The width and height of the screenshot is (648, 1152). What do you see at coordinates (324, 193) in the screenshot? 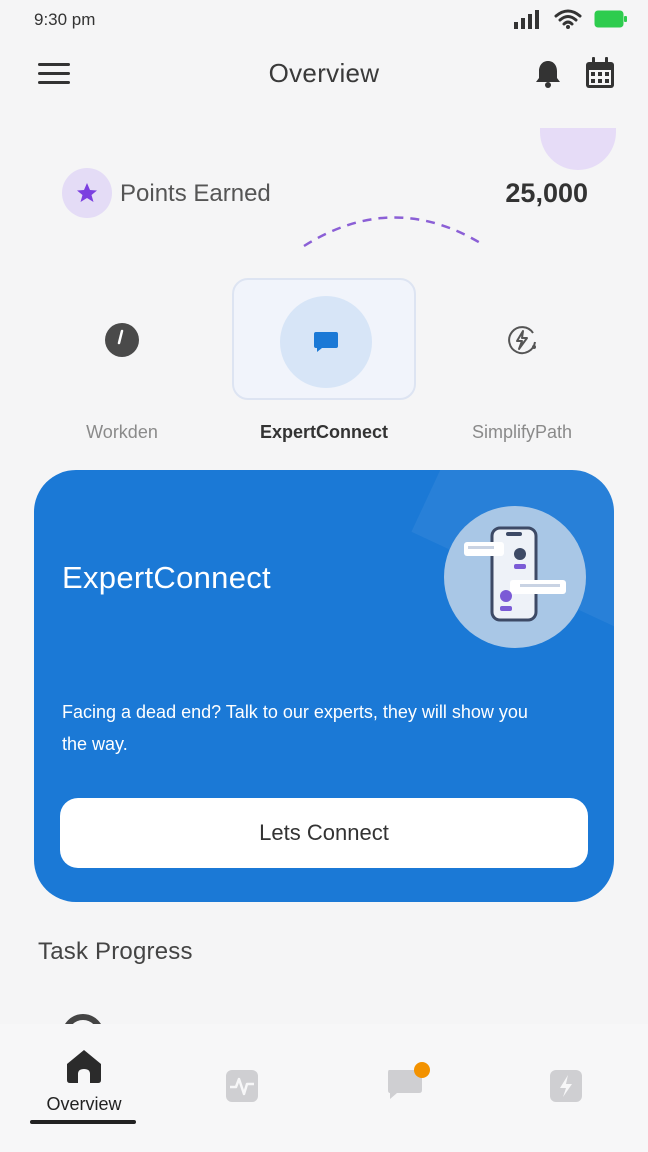
I see `points-earned-row: Points Earned 25,000` at bounding box center [324, 193].